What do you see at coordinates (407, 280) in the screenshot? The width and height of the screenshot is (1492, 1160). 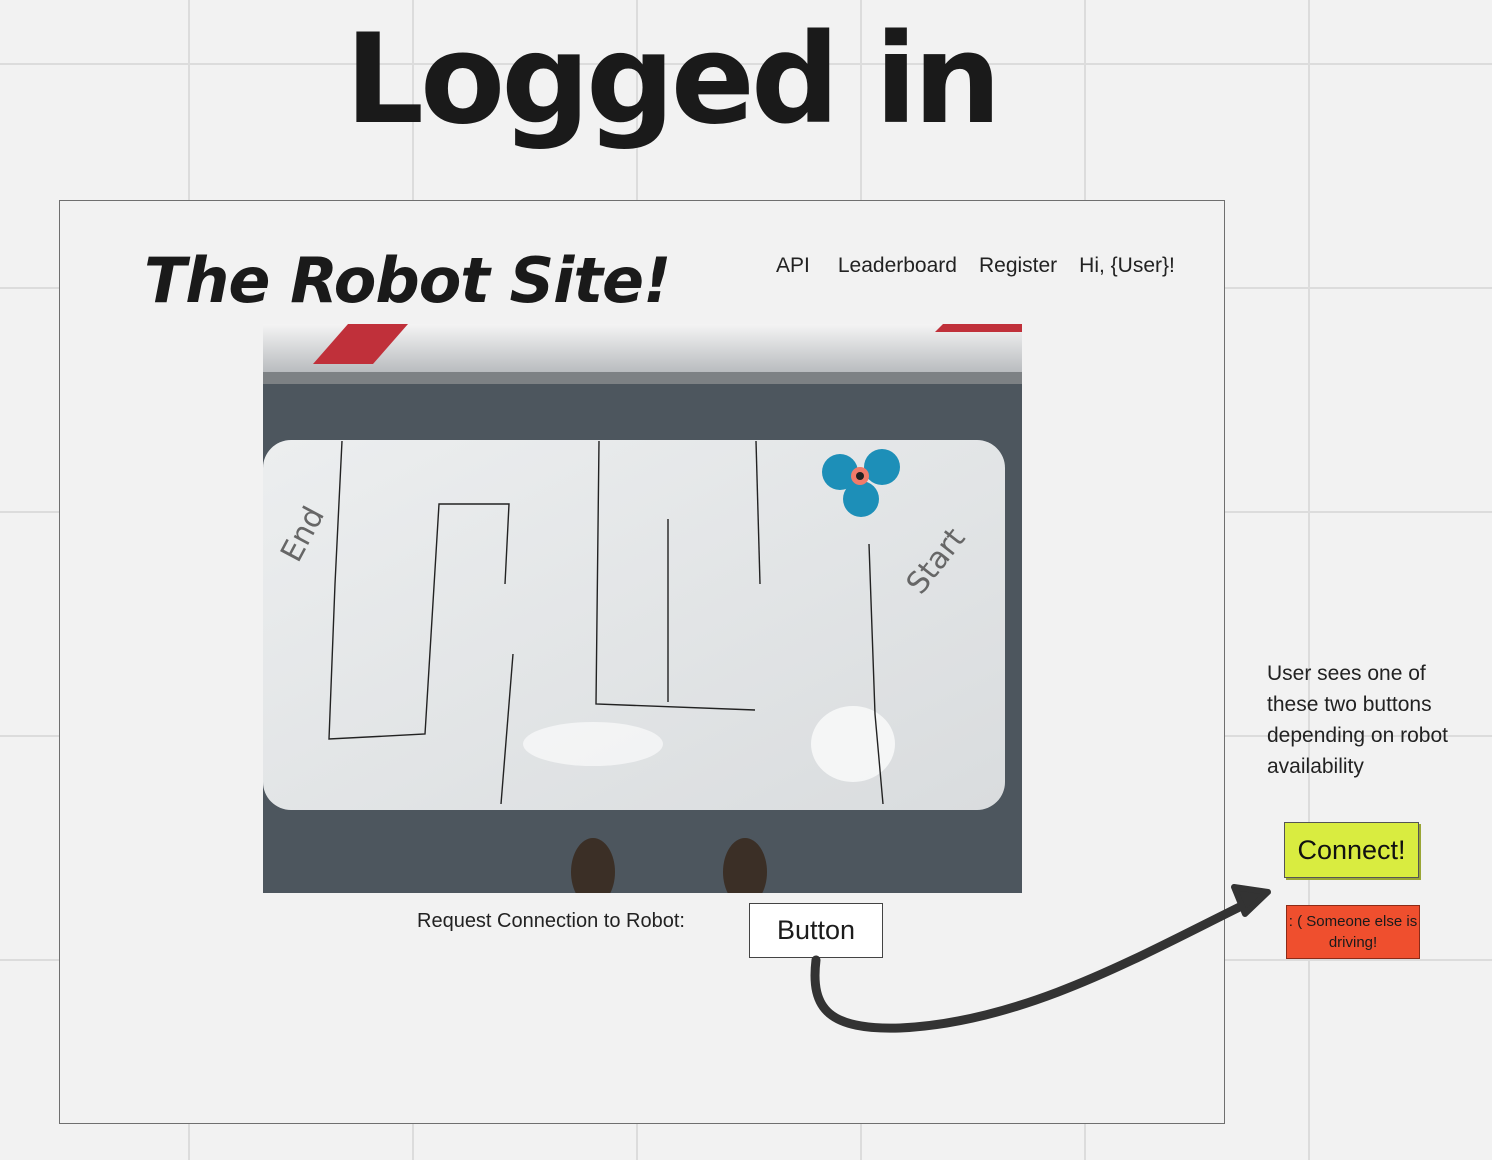 I see `site-title: The Robot Site!` at bounding box center [407, 280].